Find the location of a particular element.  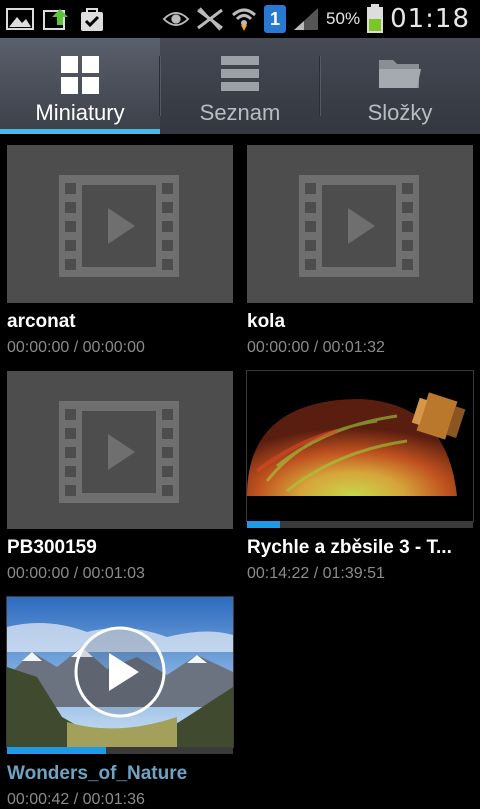

sim-badge-number: 1 is located at coordinates (275, 18).